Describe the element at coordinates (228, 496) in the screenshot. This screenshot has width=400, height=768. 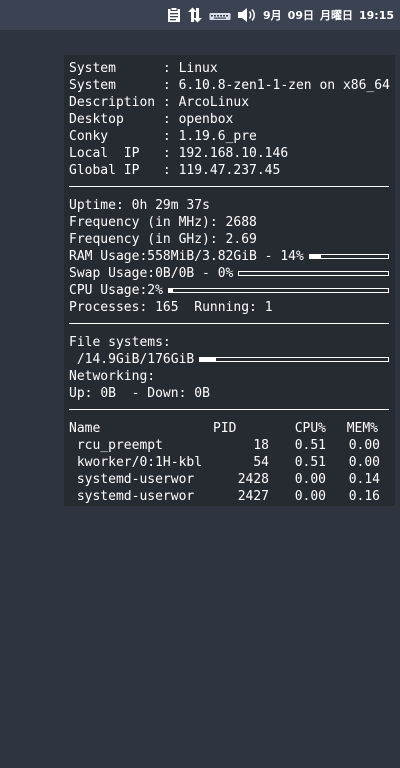
I see `process-row: systemd-userwor 2427 0.00 0.16` at that location.